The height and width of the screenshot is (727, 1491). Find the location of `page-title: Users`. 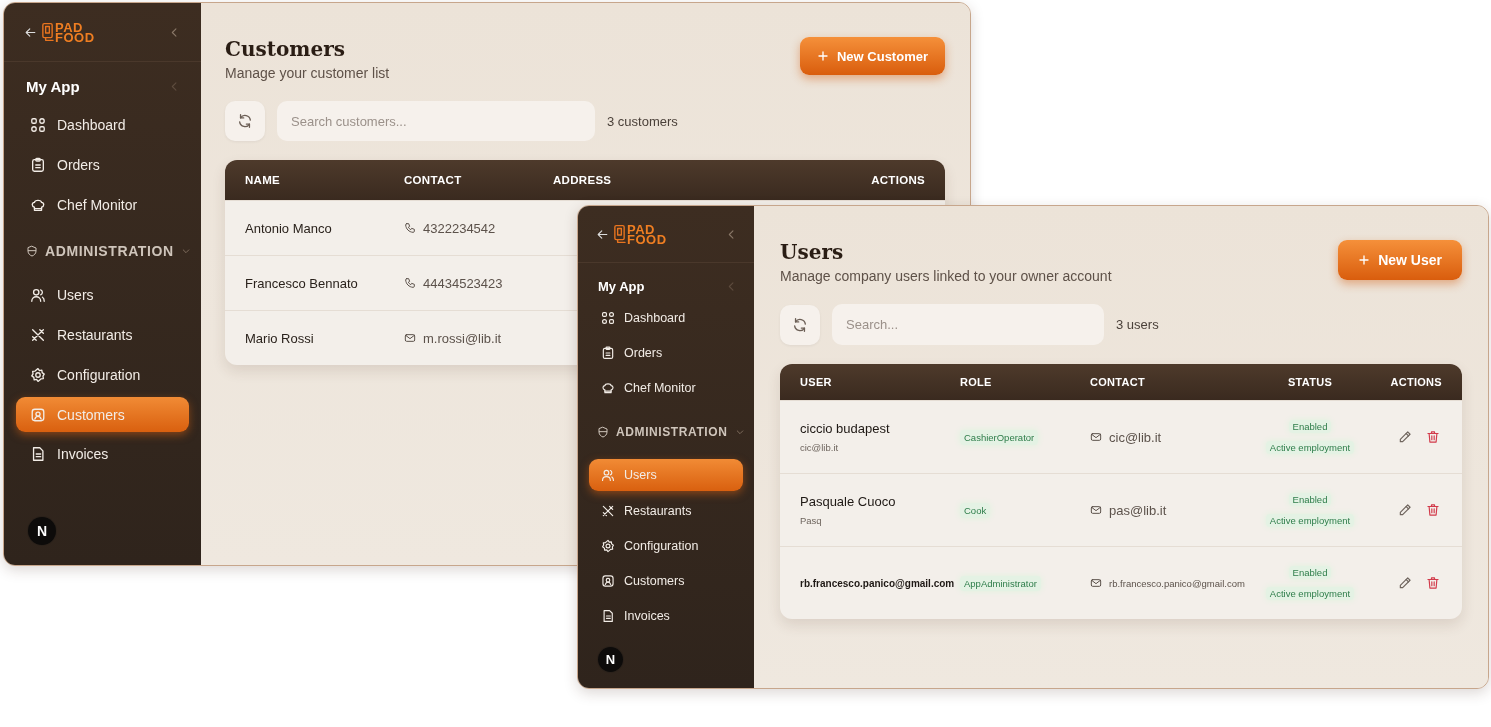

page-title: Users is located at coordinates (812, 252).